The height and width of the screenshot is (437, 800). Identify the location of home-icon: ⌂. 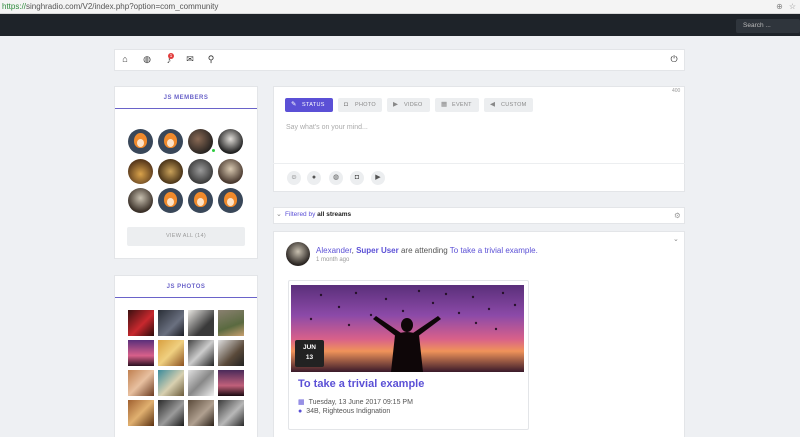
(125, 59).